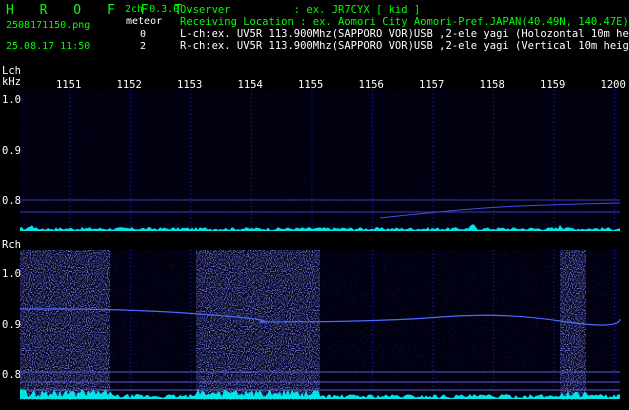 This screenshot has width=629, height=410. What do you see at coordinates (432, 85) in the screenshot?
I see `time-tick-label: 1157` at bounding box center [432, 85].